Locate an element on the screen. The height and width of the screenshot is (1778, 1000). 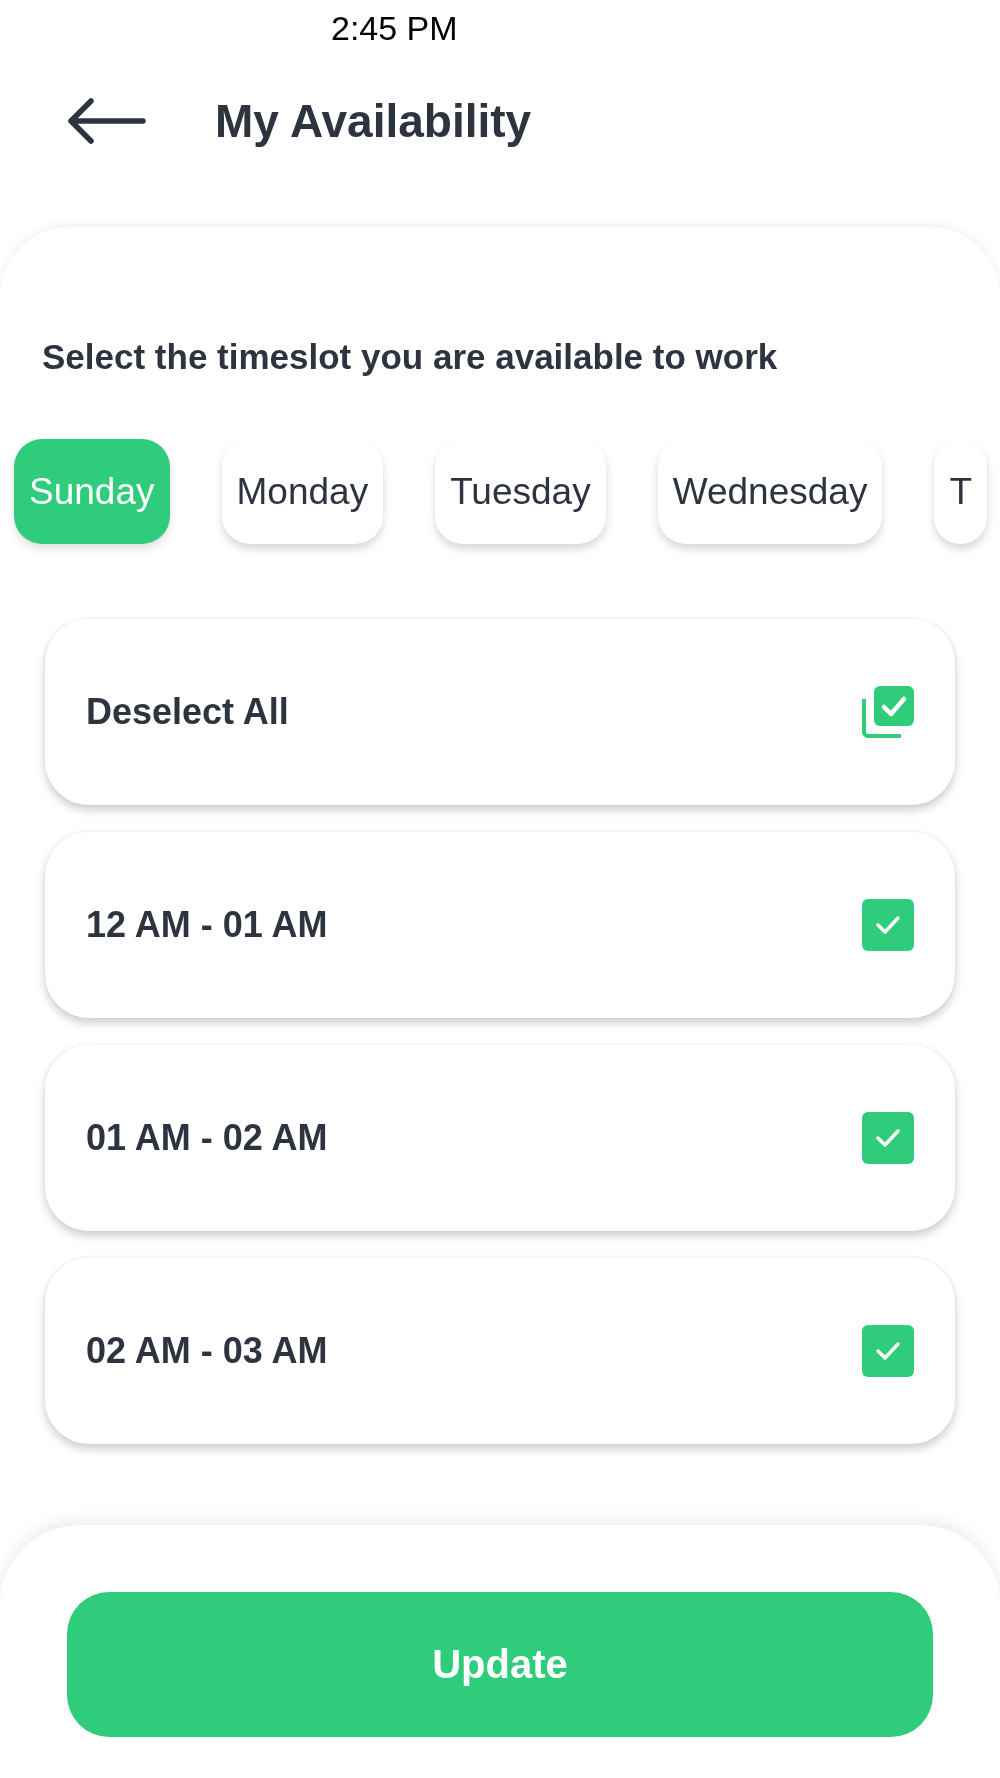
timeslot-card: 12 AM - 01 AM is located at coordinates (500, 925).